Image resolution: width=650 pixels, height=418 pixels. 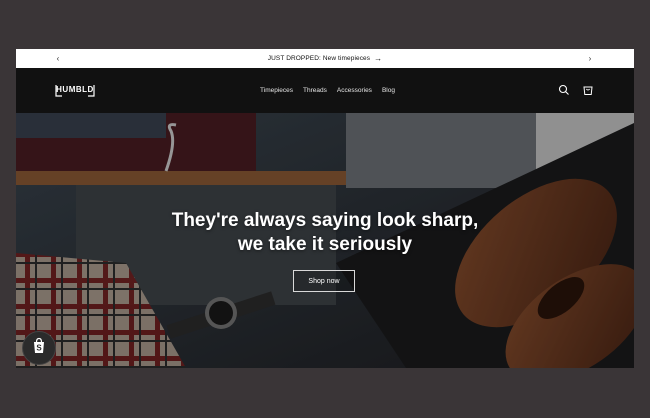 I want to click on announcement-next-button: ›, so click(x=590, y=58).